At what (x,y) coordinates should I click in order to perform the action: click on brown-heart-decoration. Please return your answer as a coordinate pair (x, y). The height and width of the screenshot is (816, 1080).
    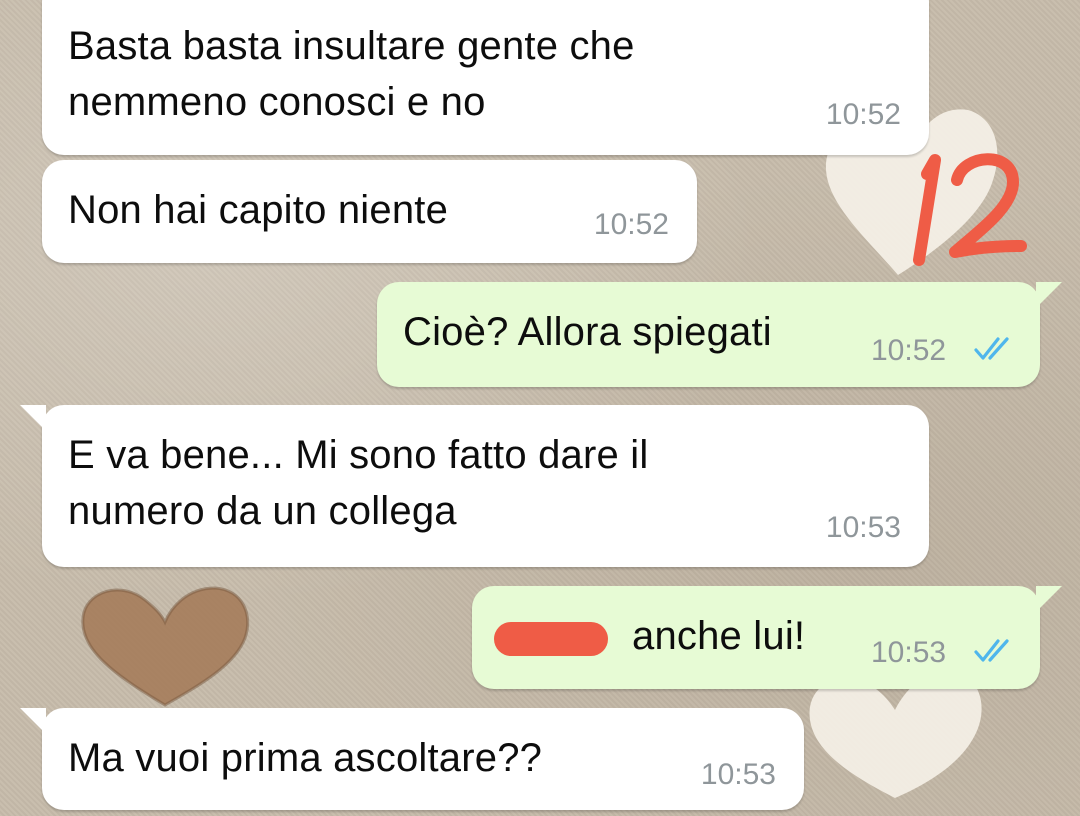
    Looking at the image, I should click on (165, 646).